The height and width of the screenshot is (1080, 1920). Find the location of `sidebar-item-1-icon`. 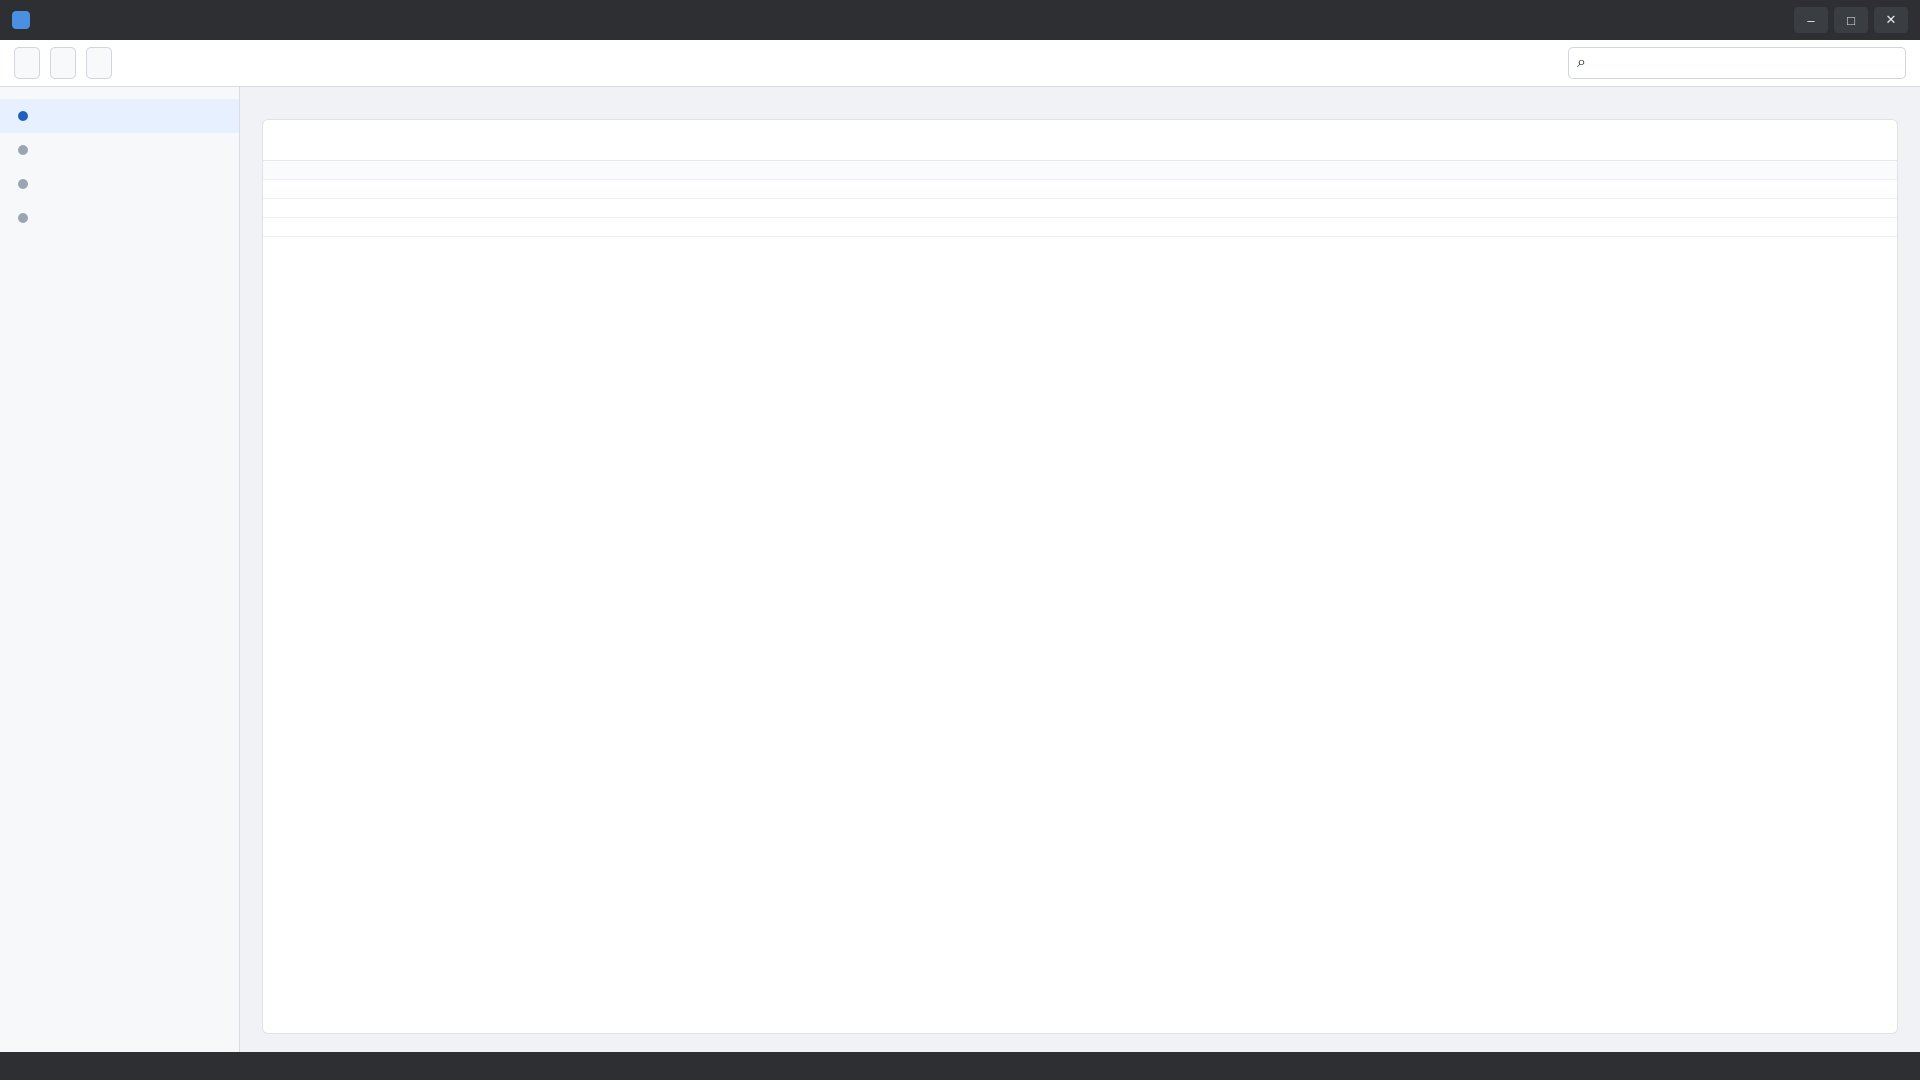

sidebar-item-1-icon is located at coordinates (23, 116).